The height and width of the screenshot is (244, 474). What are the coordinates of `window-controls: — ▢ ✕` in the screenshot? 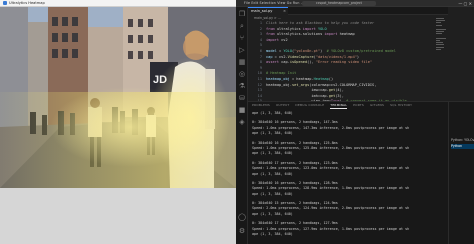 It's located at (465, 3).